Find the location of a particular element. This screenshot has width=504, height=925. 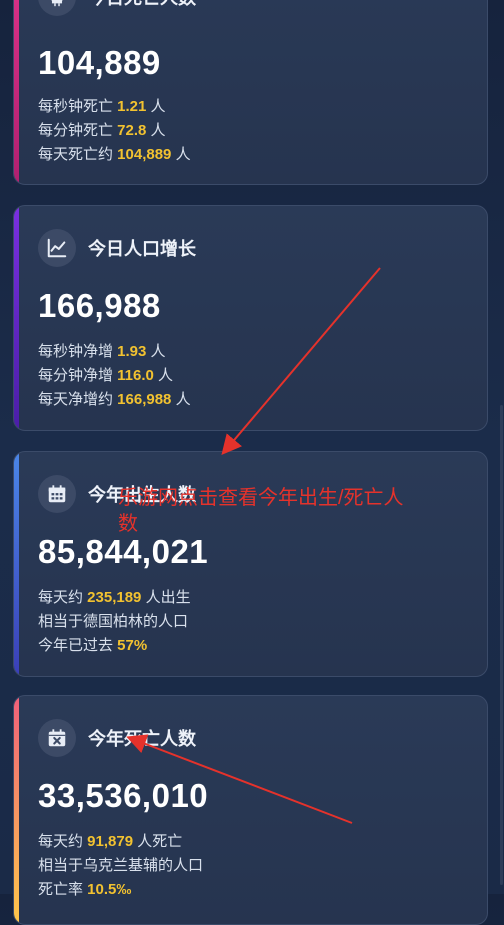

annotation-arrow-up is located at coordinates (301, 361).